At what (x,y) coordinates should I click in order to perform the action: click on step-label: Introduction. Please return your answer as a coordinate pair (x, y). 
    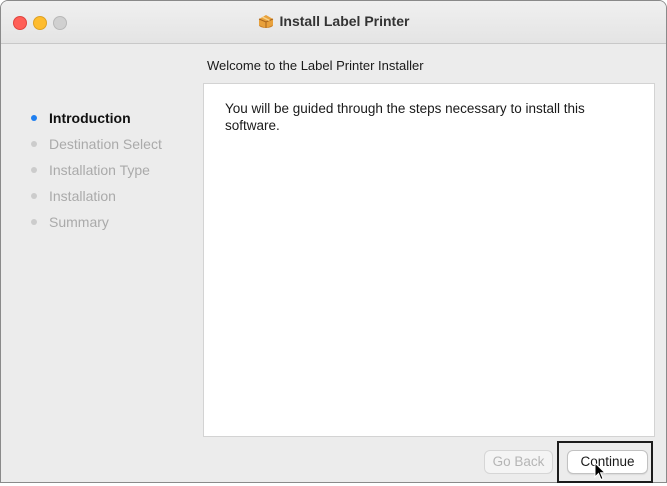
    Looking at the image, I should click on (90, 118).